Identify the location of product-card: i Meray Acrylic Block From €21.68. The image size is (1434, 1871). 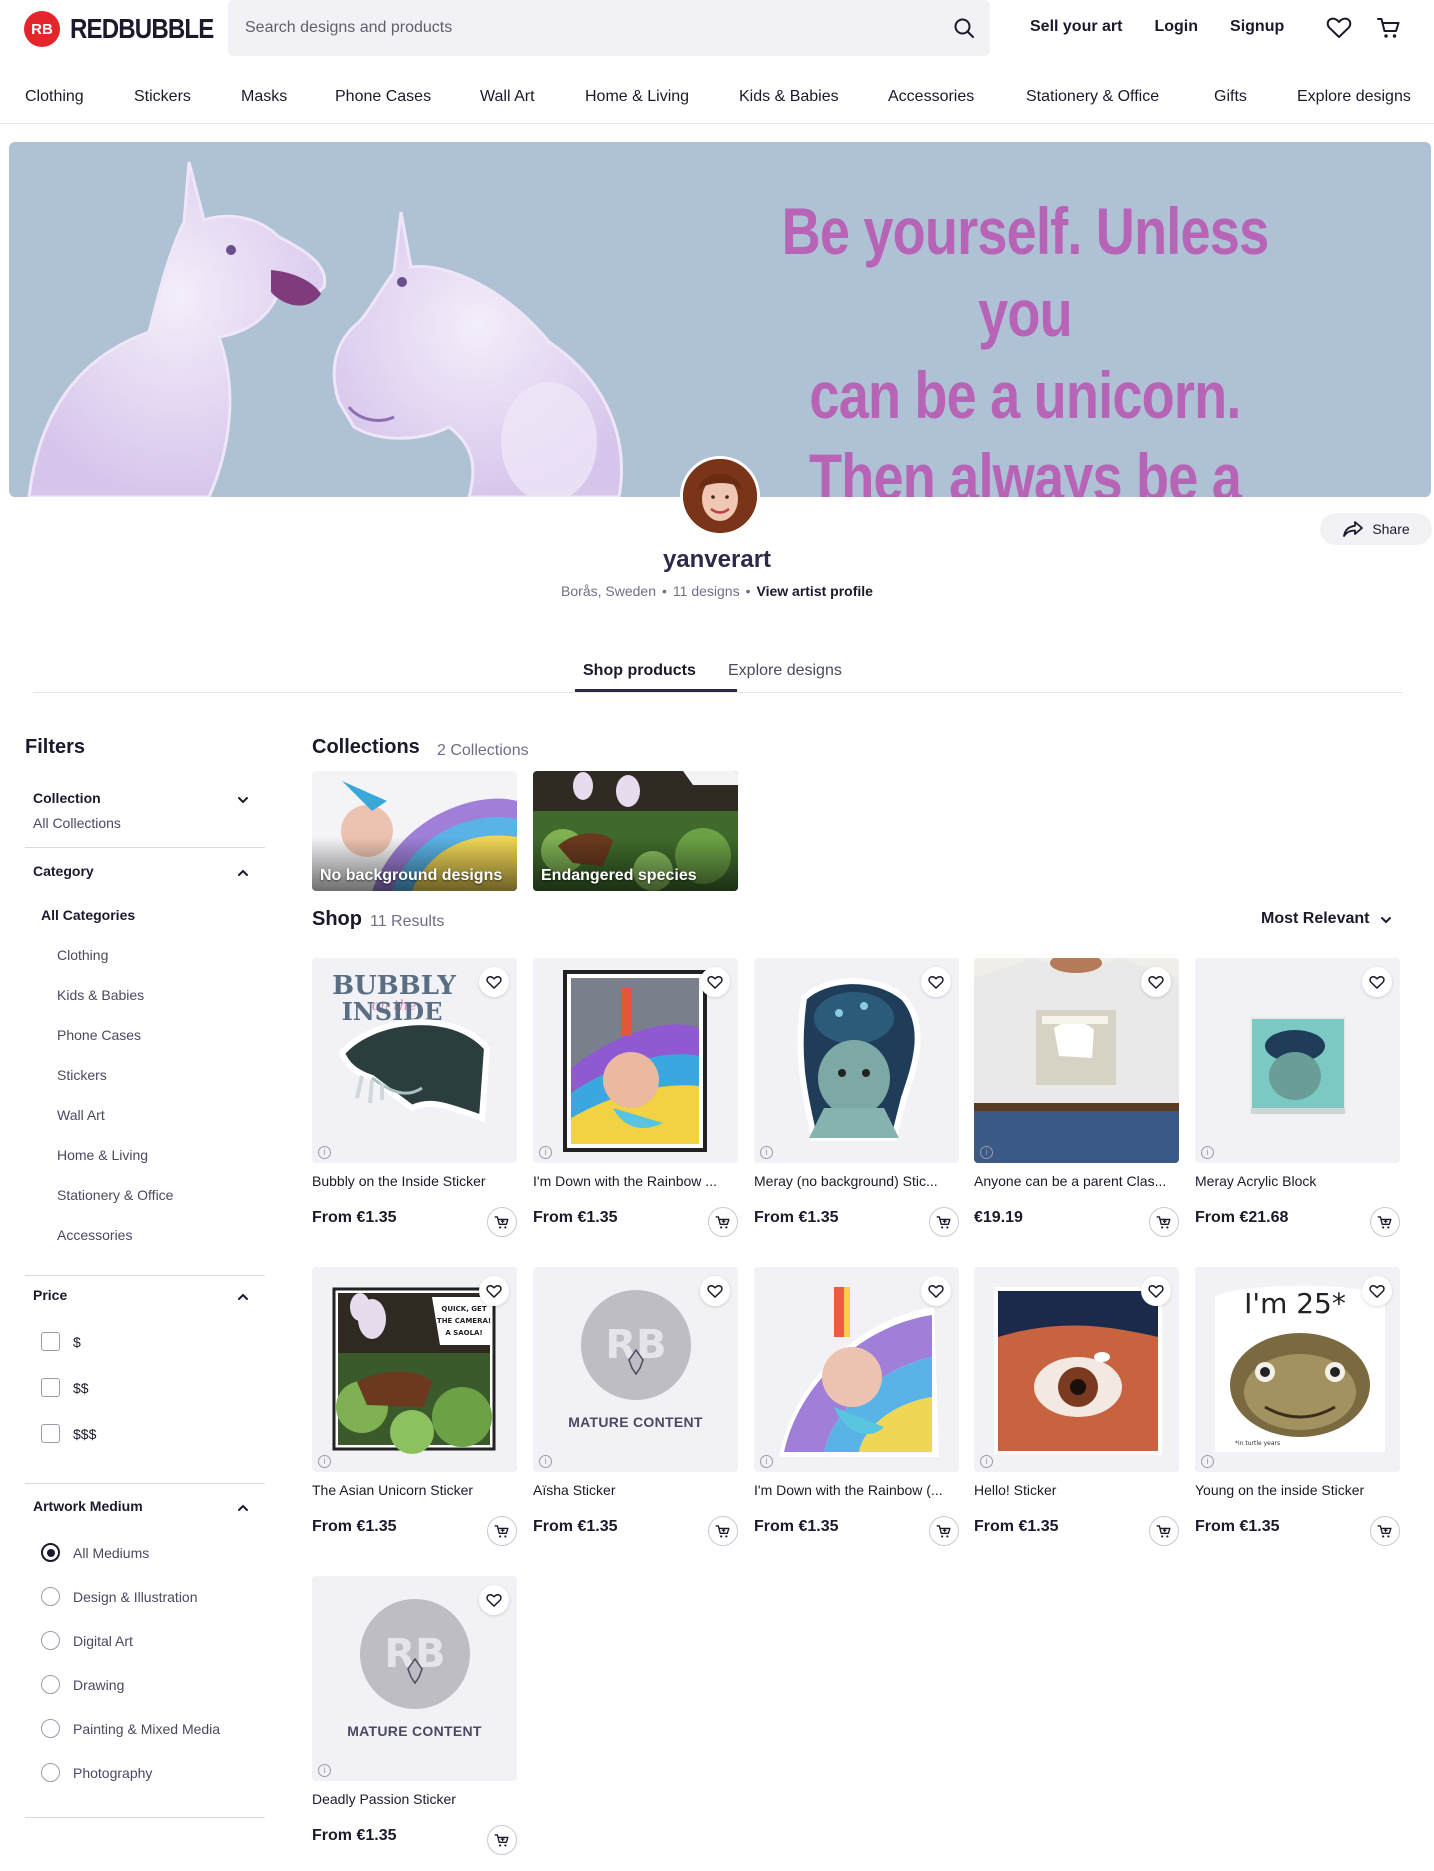
(1297, 1108).